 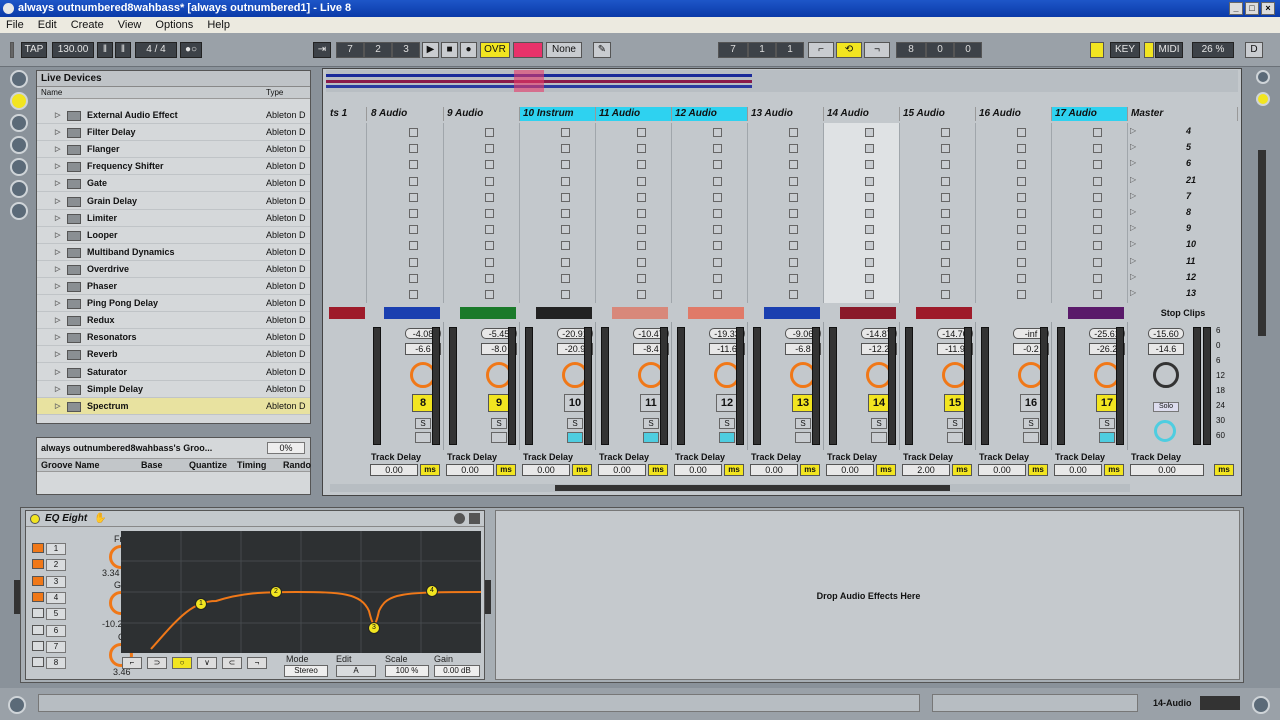 What do you see at coordinates (1166, 349) in the screenshot?
I see `master-pan: -14.6` at bounding box center [1166, 349].